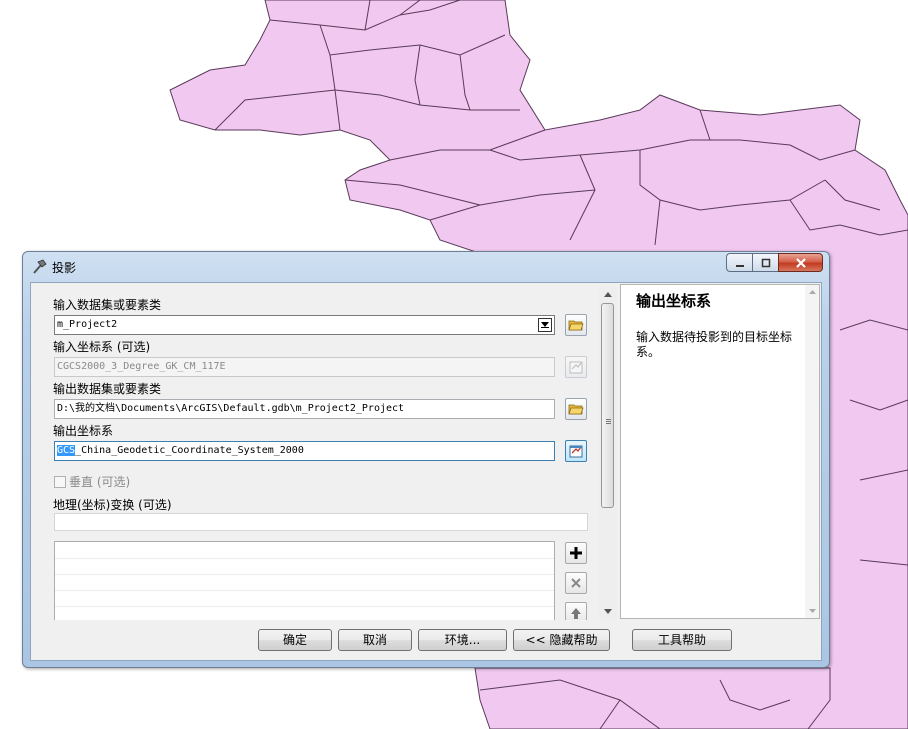  I want to click on input-dataset-value: m_Project2, so click(87, 324).